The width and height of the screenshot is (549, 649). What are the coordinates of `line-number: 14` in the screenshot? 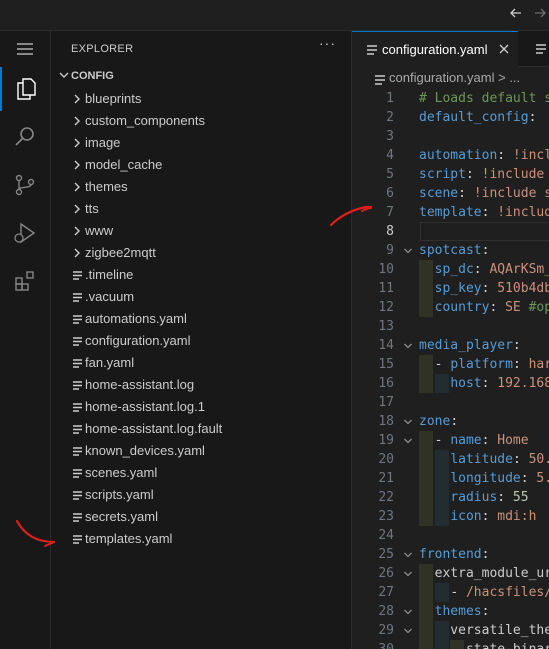 It's located at (386, 345).